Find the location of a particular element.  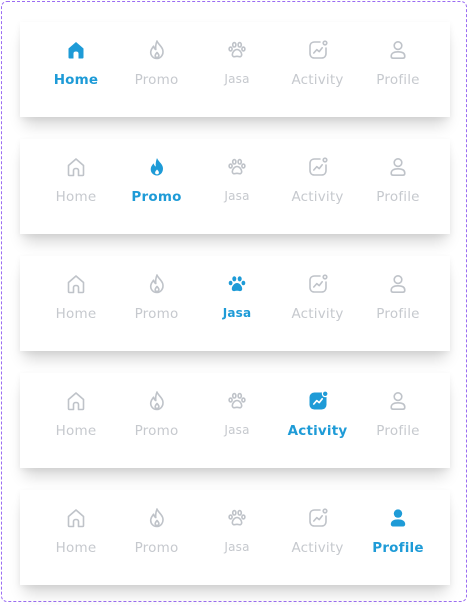

bottom-nav-bar-jasa-active: Home Promo Jasa Activity Profile is located at coordinates (235, 303).